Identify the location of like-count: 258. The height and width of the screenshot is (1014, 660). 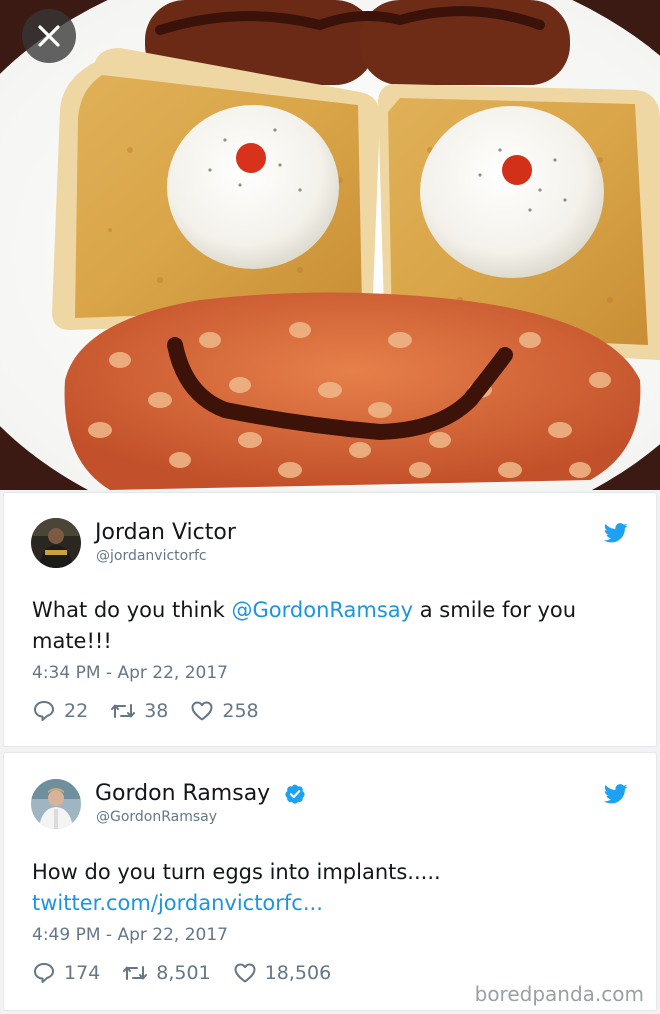
(240, 711).